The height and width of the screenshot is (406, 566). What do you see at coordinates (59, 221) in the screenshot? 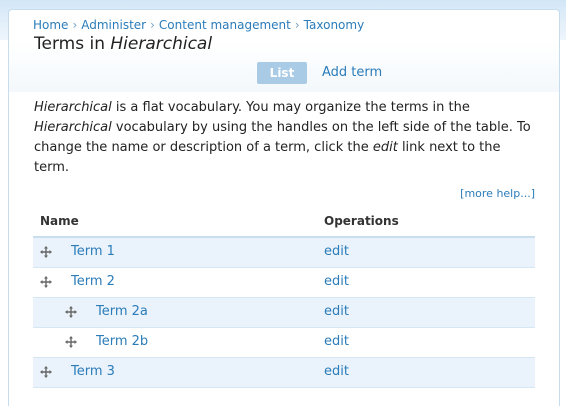
I see `header-name: Name` at bounding box center [59, 221].